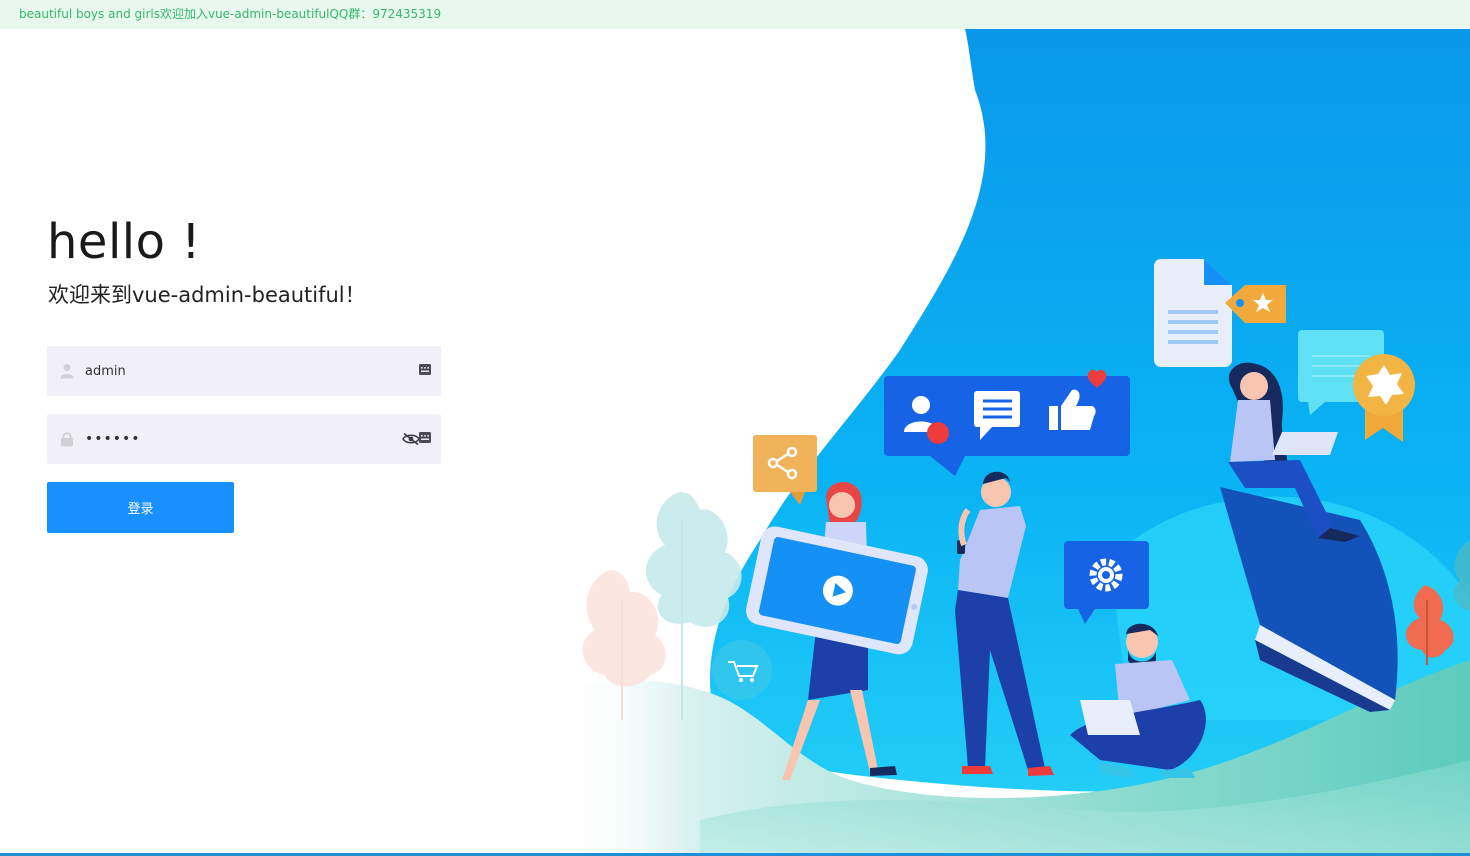  Describe the element at coordinates (140, 507) in the screenshot. I see `login-button: 登录` at that location.